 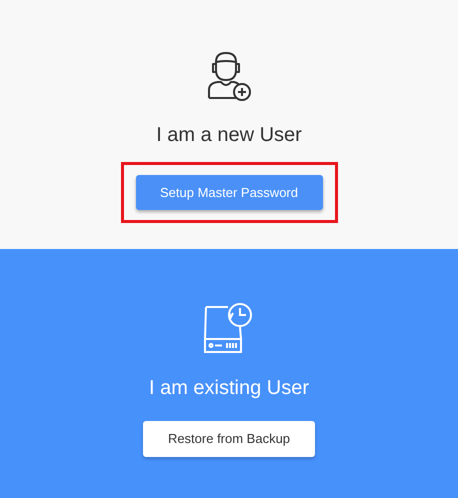 What do you see at coordinates (229, 439) in the screenshot?
I see `restore-button: Restore from Backup` at bounding box center [229, 439].